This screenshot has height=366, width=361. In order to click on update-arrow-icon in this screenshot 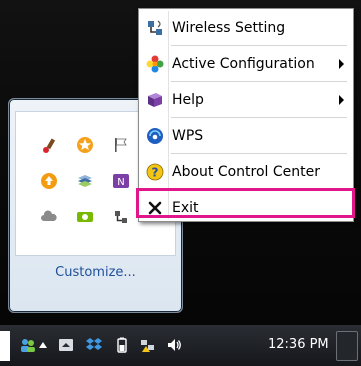, I will do `click(49, 181)`.